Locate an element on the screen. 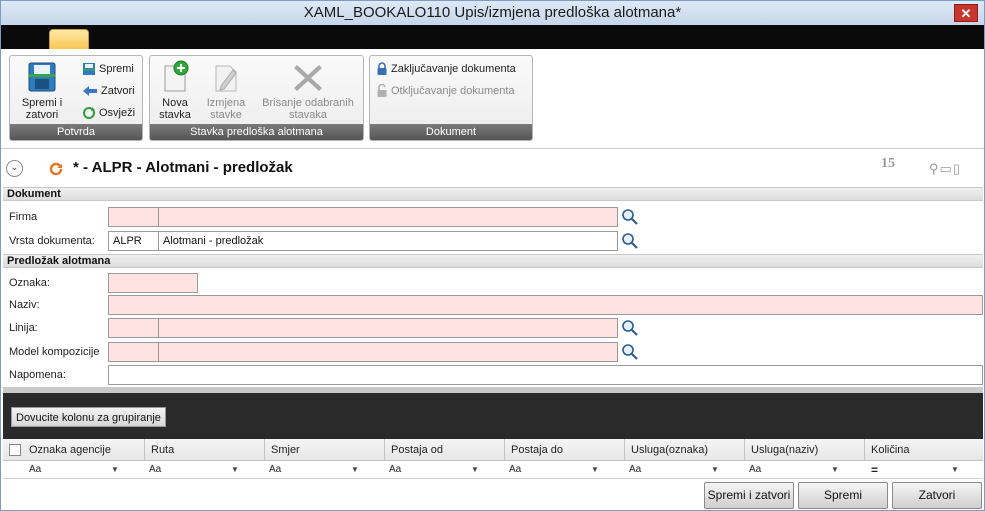 Image resolution: width=985 pixels, height=511 pixels. grid-filter-row: Aa ▼ Aa ▼ Aa ▼ Aa ▼ Aa ▼ Aa ▼ Aa ▼ = ▼ is located at coordinates (493, 470).